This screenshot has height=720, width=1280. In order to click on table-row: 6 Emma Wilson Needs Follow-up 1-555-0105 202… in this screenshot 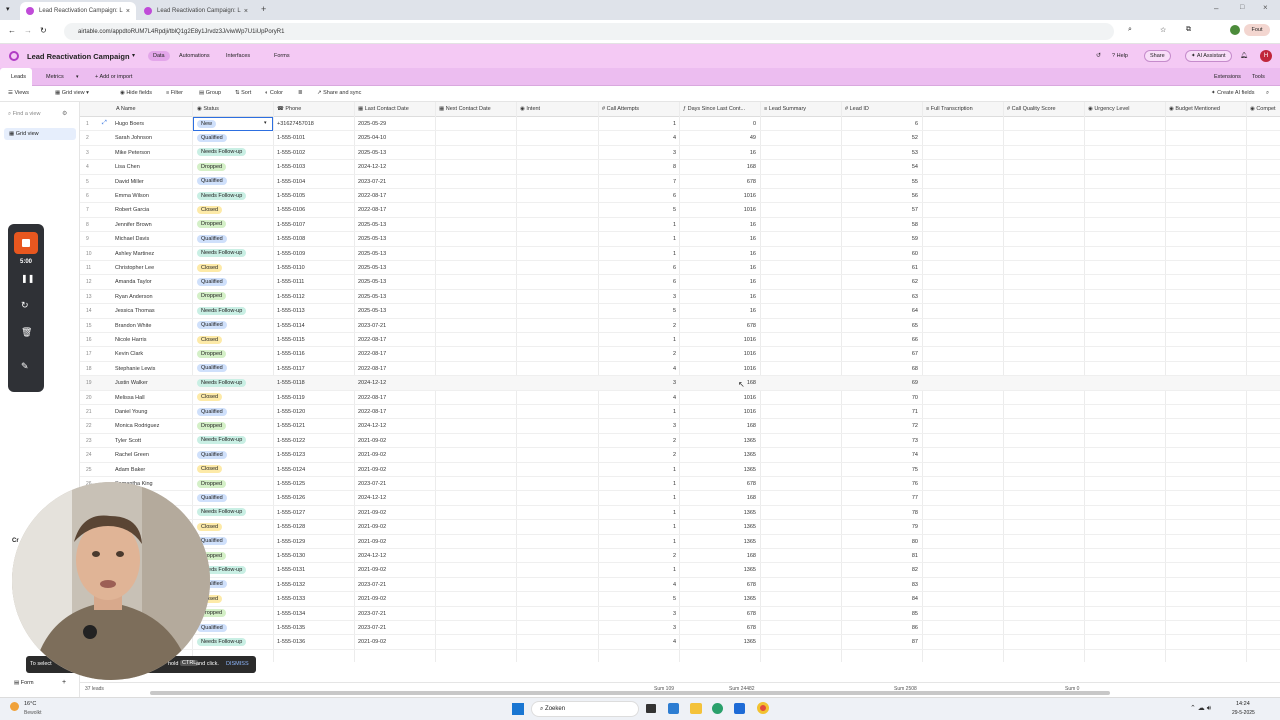, I will do `click(680, 196)`.